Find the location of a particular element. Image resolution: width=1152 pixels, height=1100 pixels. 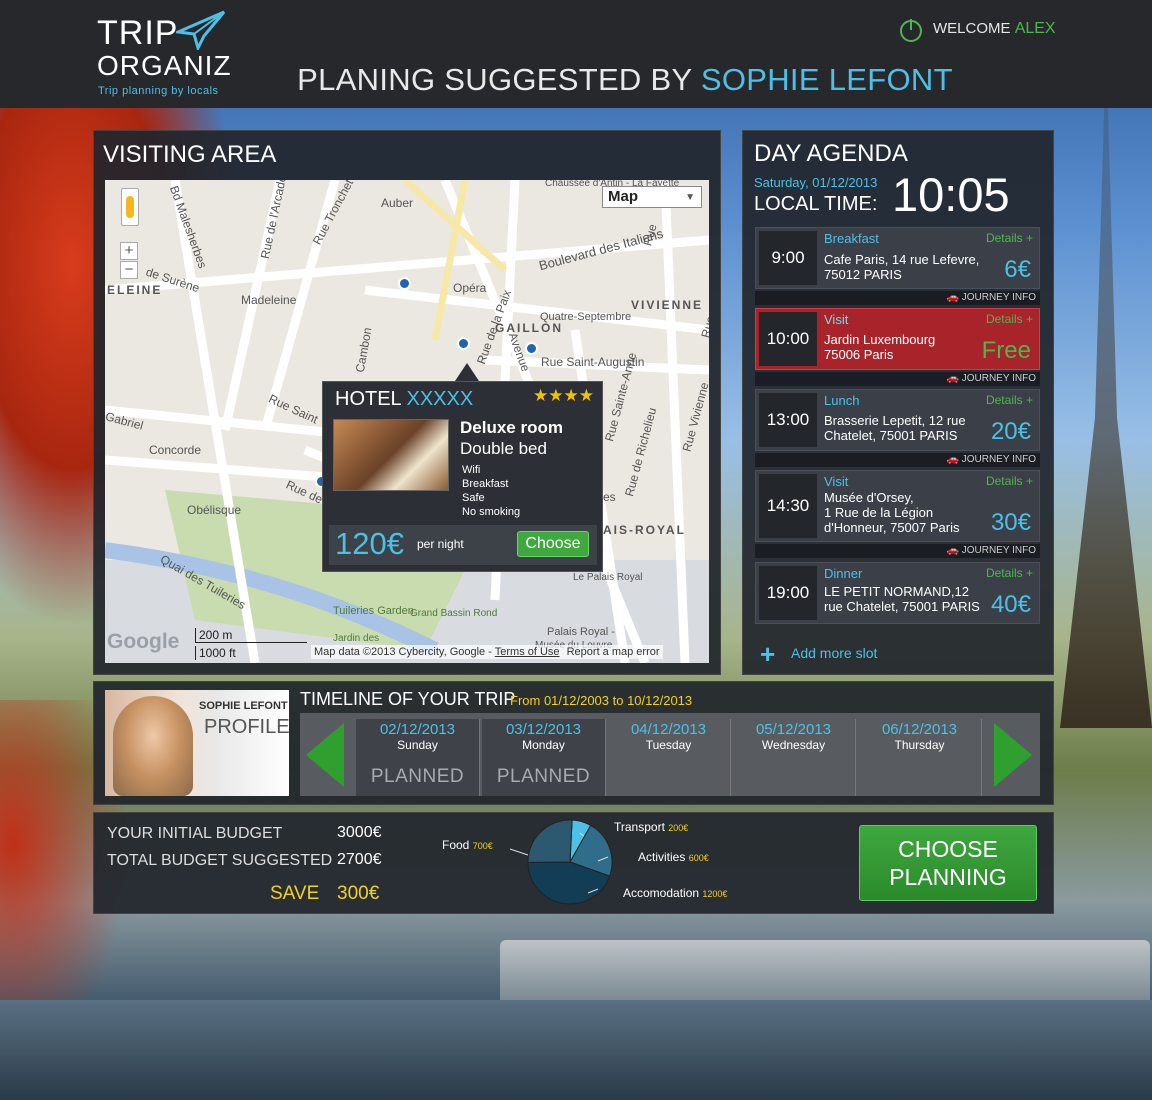

visiting-area-title: VISITING AREA is located at coordinates (190, 154).